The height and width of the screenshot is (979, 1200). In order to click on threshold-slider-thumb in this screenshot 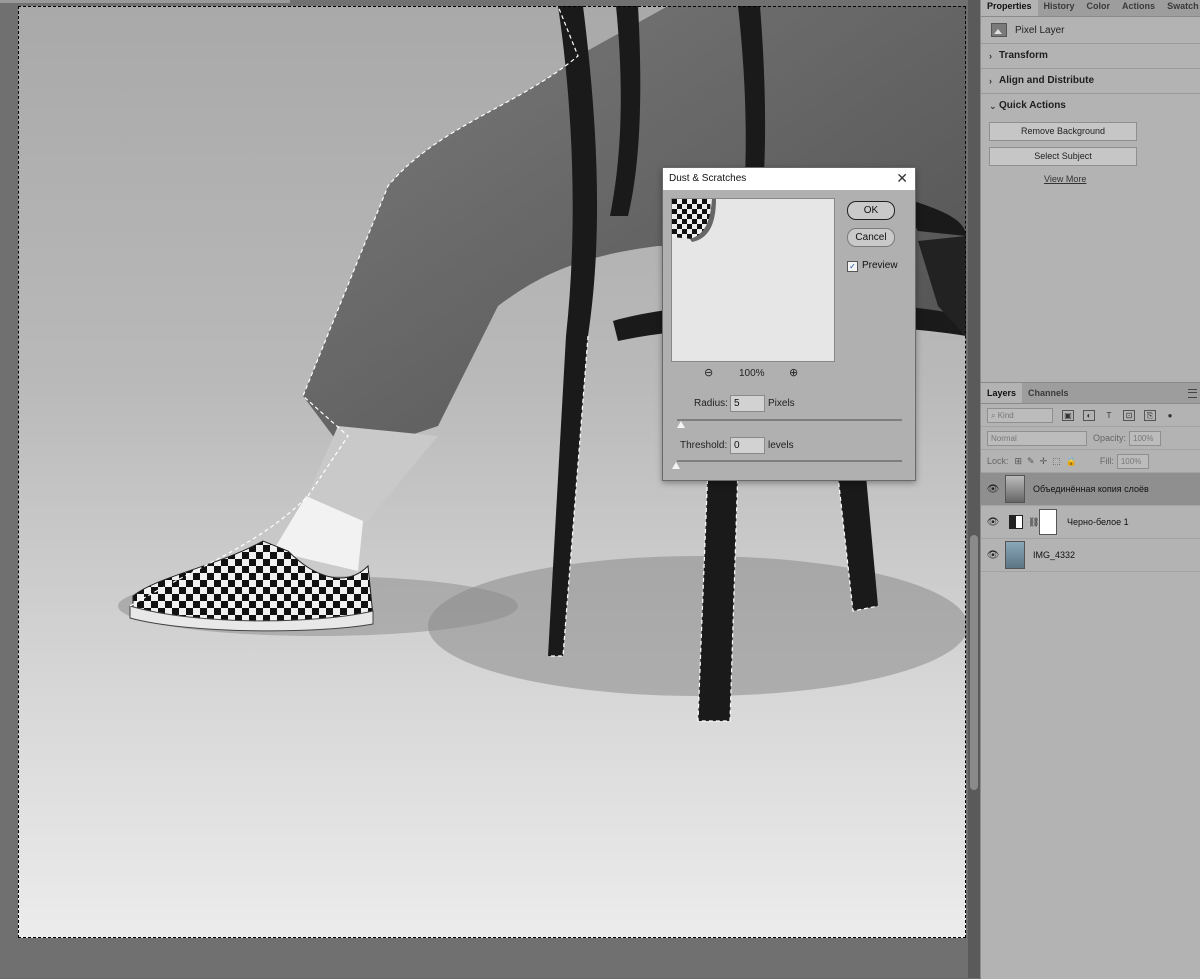, I will do `click(676, 465)`.